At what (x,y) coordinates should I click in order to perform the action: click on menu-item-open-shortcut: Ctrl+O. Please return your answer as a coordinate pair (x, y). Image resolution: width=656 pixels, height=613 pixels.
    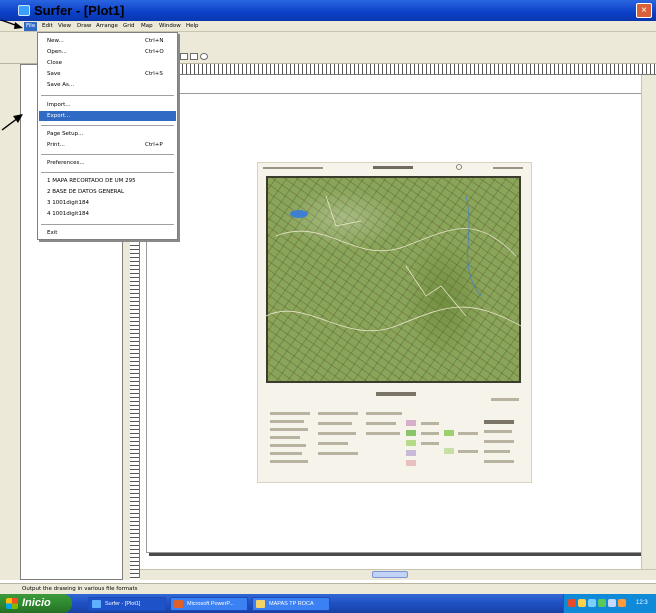
    Looking at the image, I should click on (154, 52).